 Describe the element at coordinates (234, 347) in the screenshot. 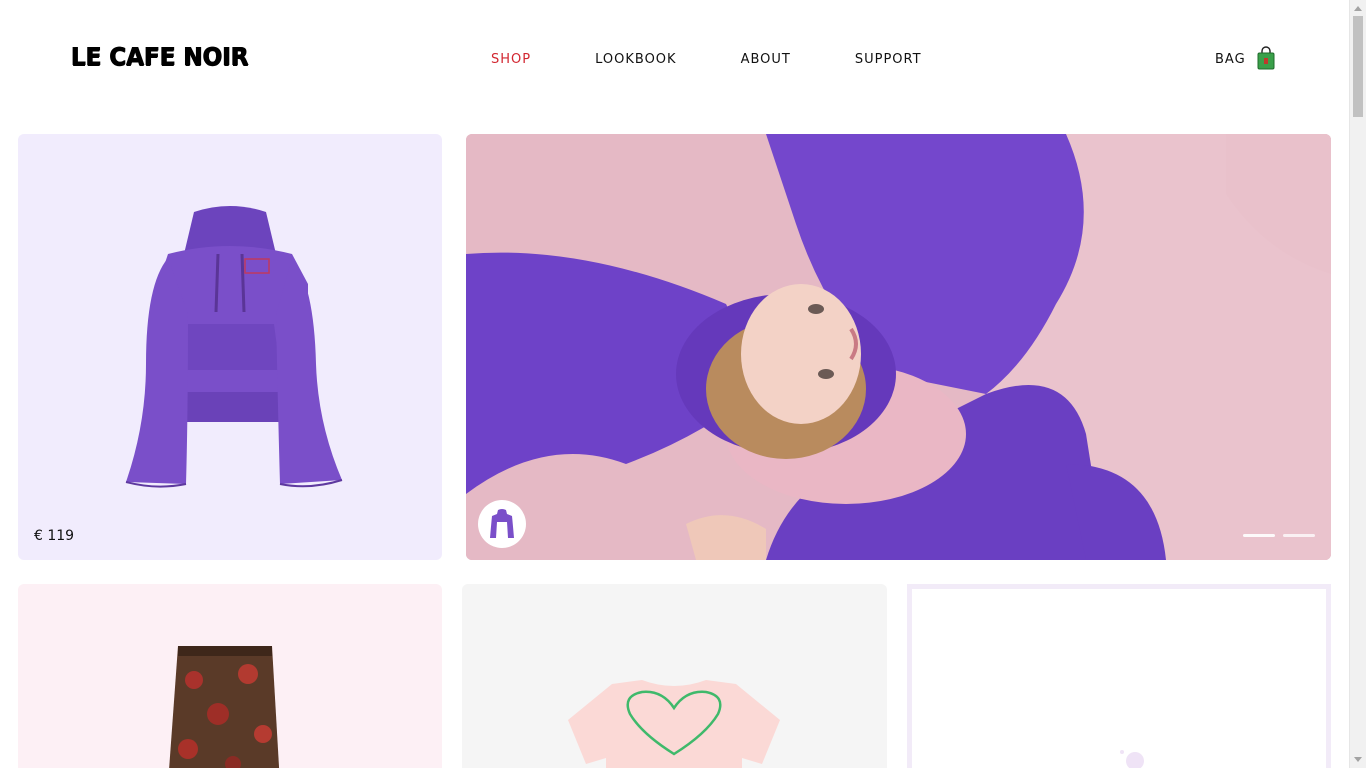

I see `hoodie-image` at that location.